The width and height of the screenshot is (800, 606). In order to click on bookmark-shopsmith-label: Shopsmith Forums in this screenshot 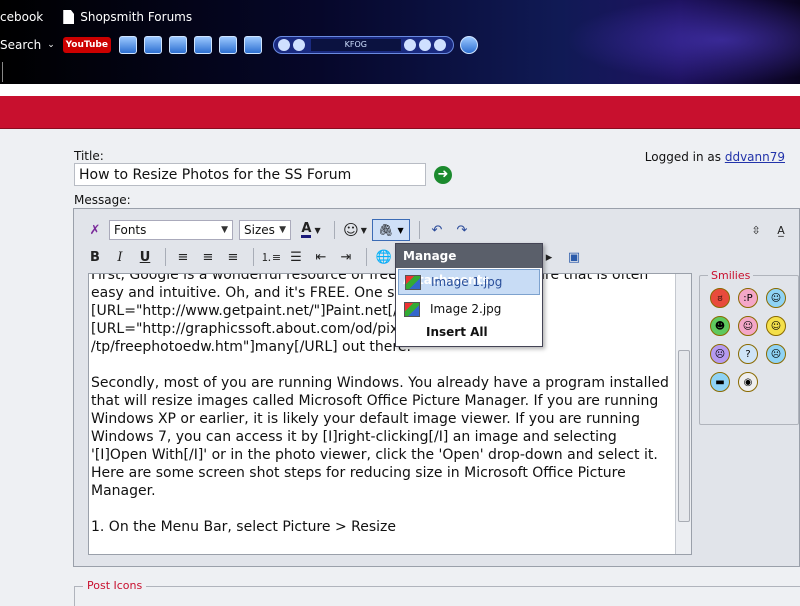, I will do `click(136, 17)`.